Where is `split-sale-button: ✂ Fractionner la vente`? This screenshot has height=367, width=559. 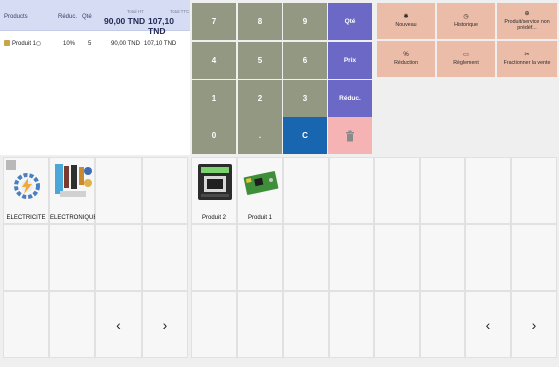
split-sale-button: ✂ Fractionner la vente is located at coordinates (527, 59).